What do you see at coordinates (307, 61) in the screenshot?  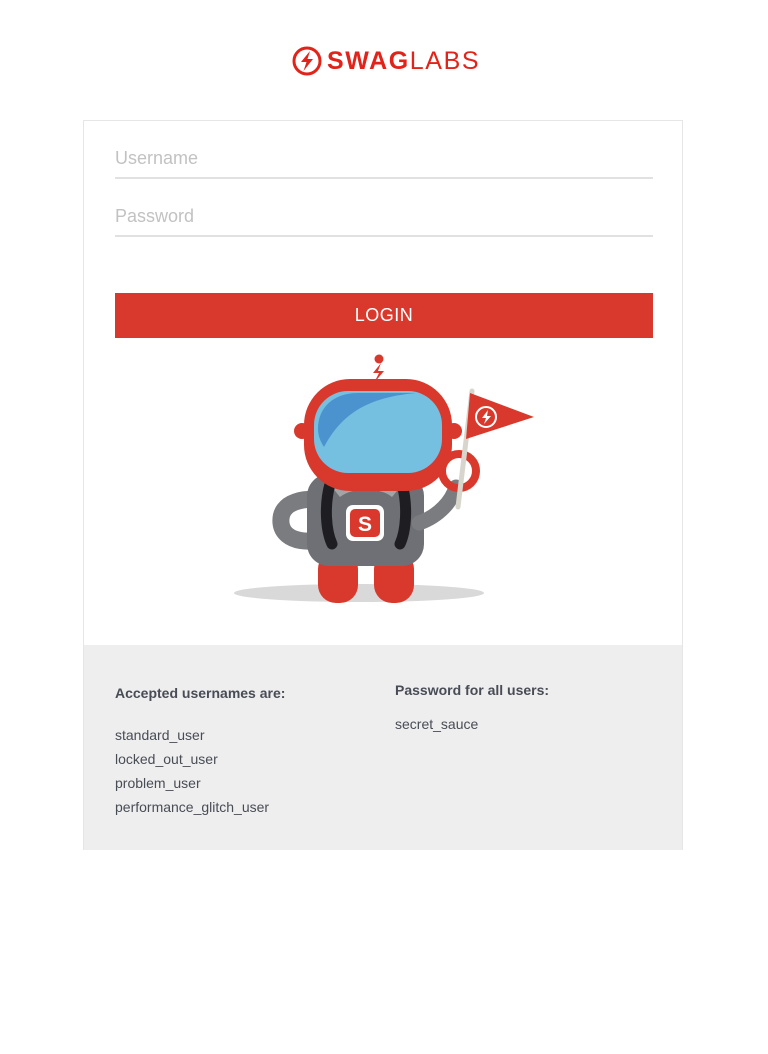 I see `swag-labs-logo-icon` at bounding box center [307, 61].